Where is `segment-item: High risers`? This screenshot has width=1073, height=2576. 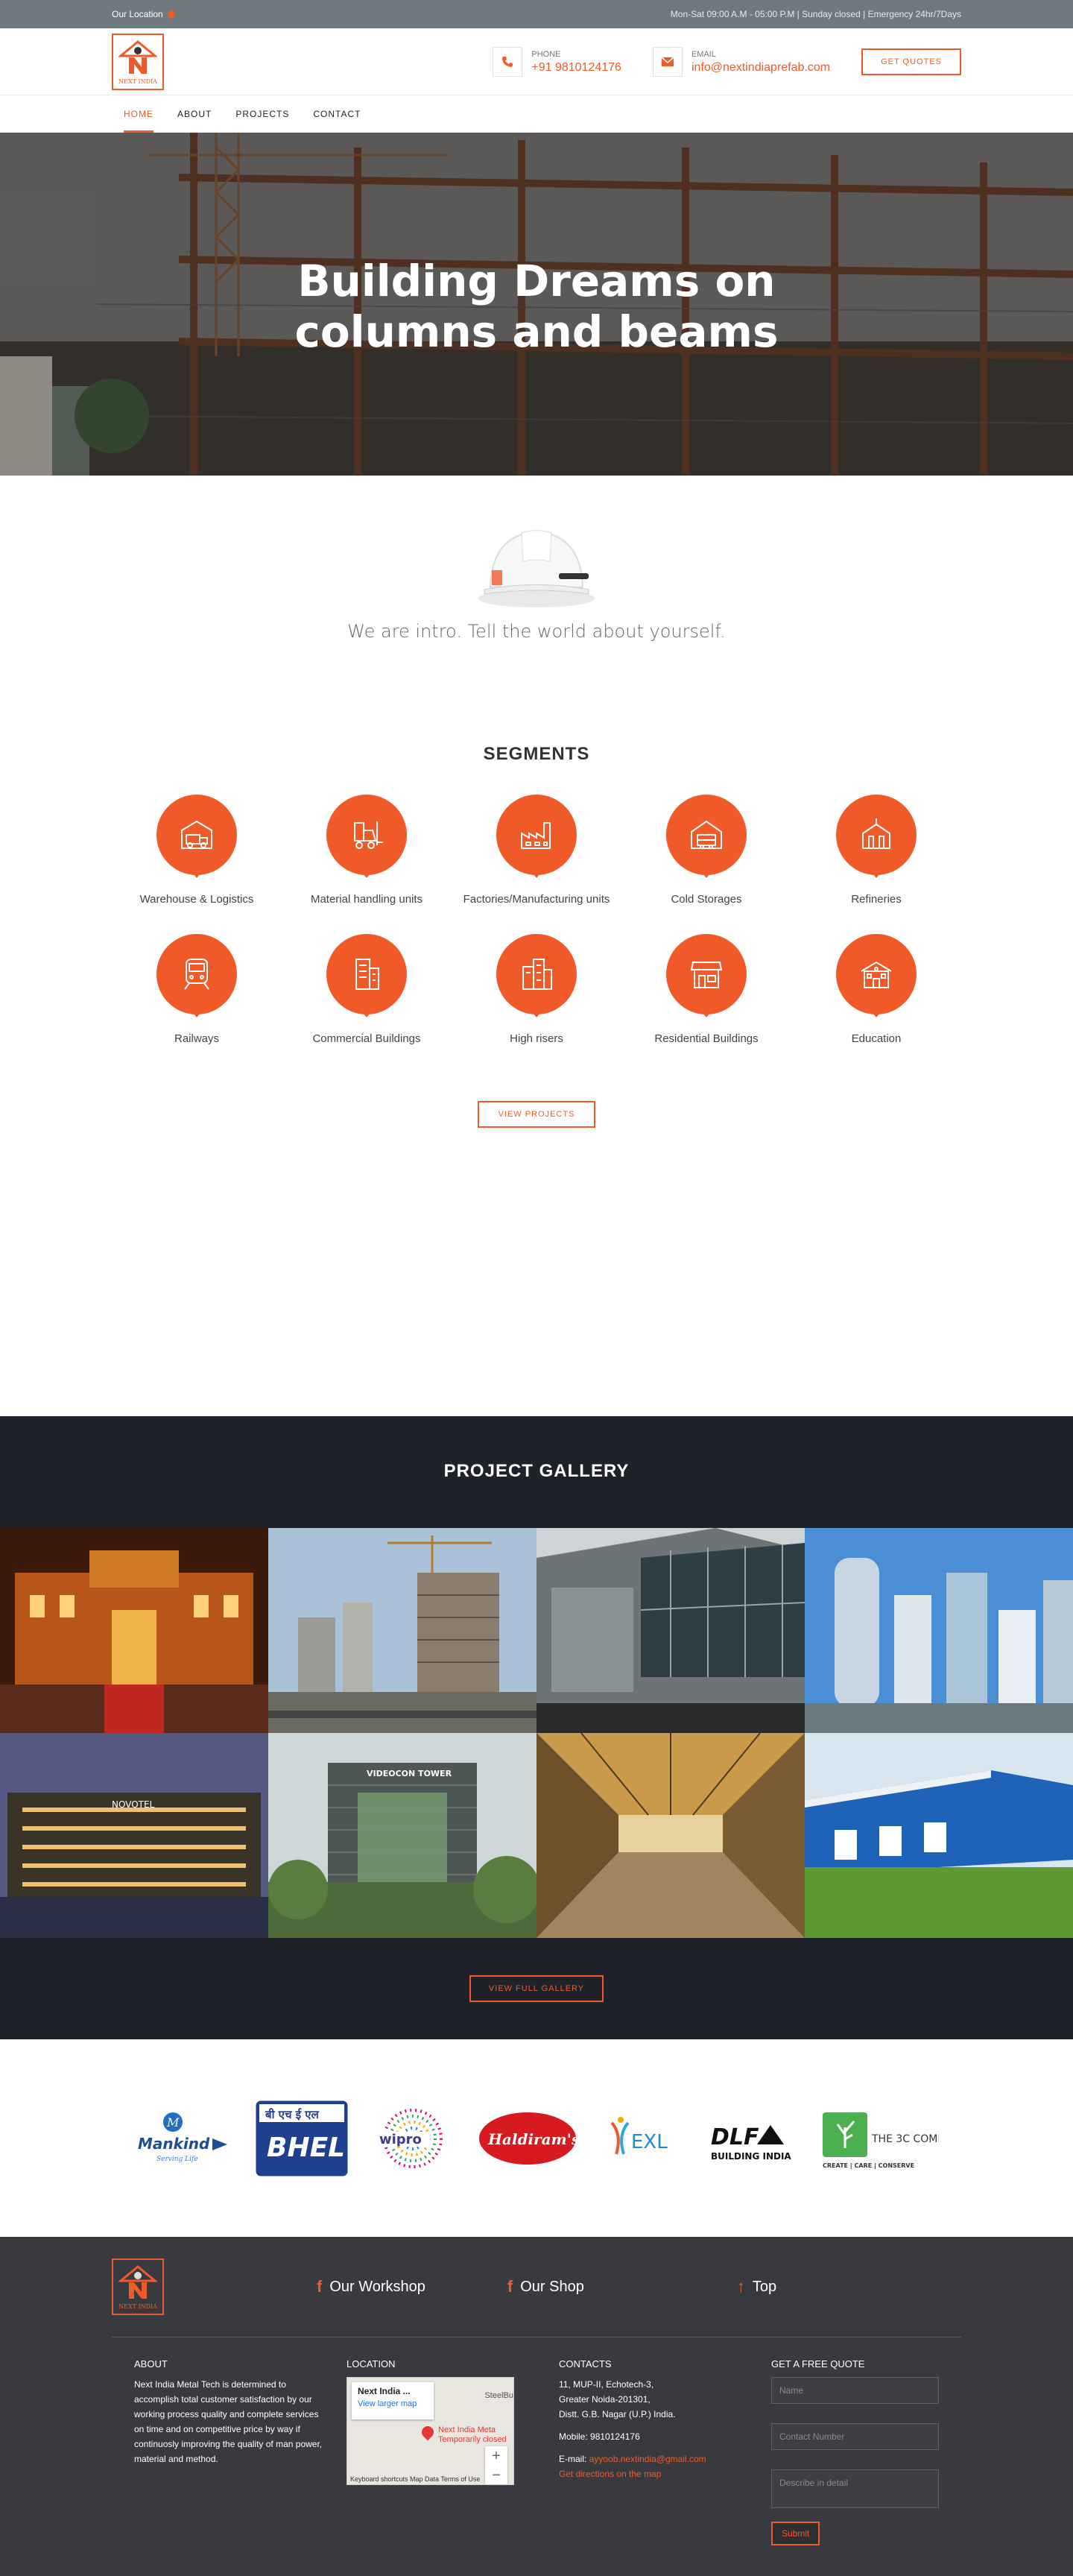
segment-item: High risers is located at coordinates (536, 990).